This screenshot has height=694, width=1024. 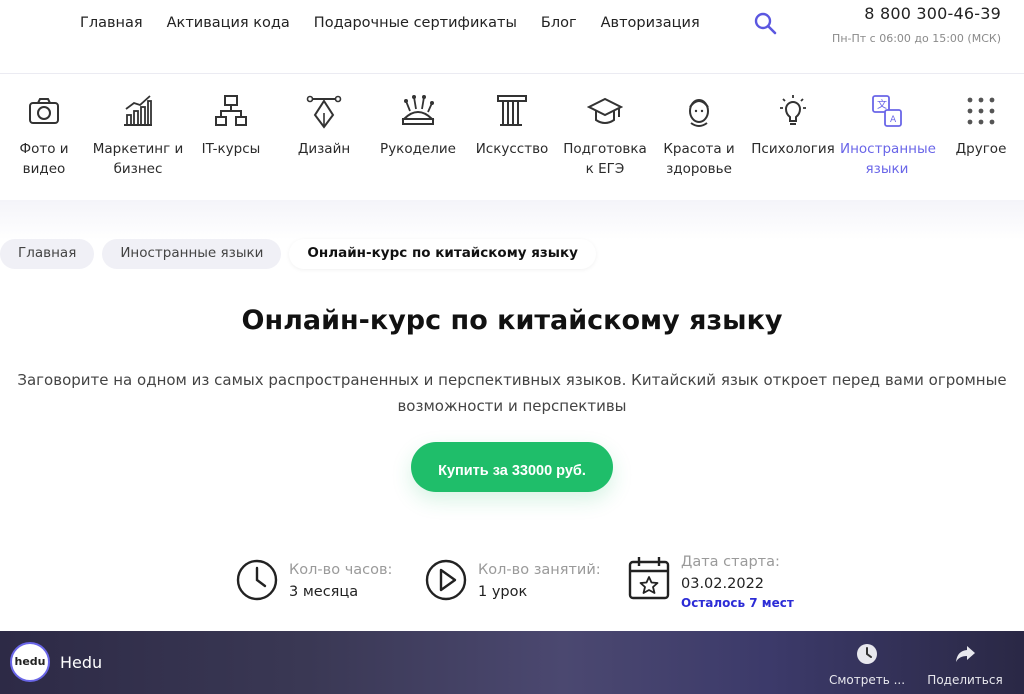 What do you see at coordinates (81, 662) in the screenshot?
I see `video-title: Hedu` at bounding box center [81, 662].